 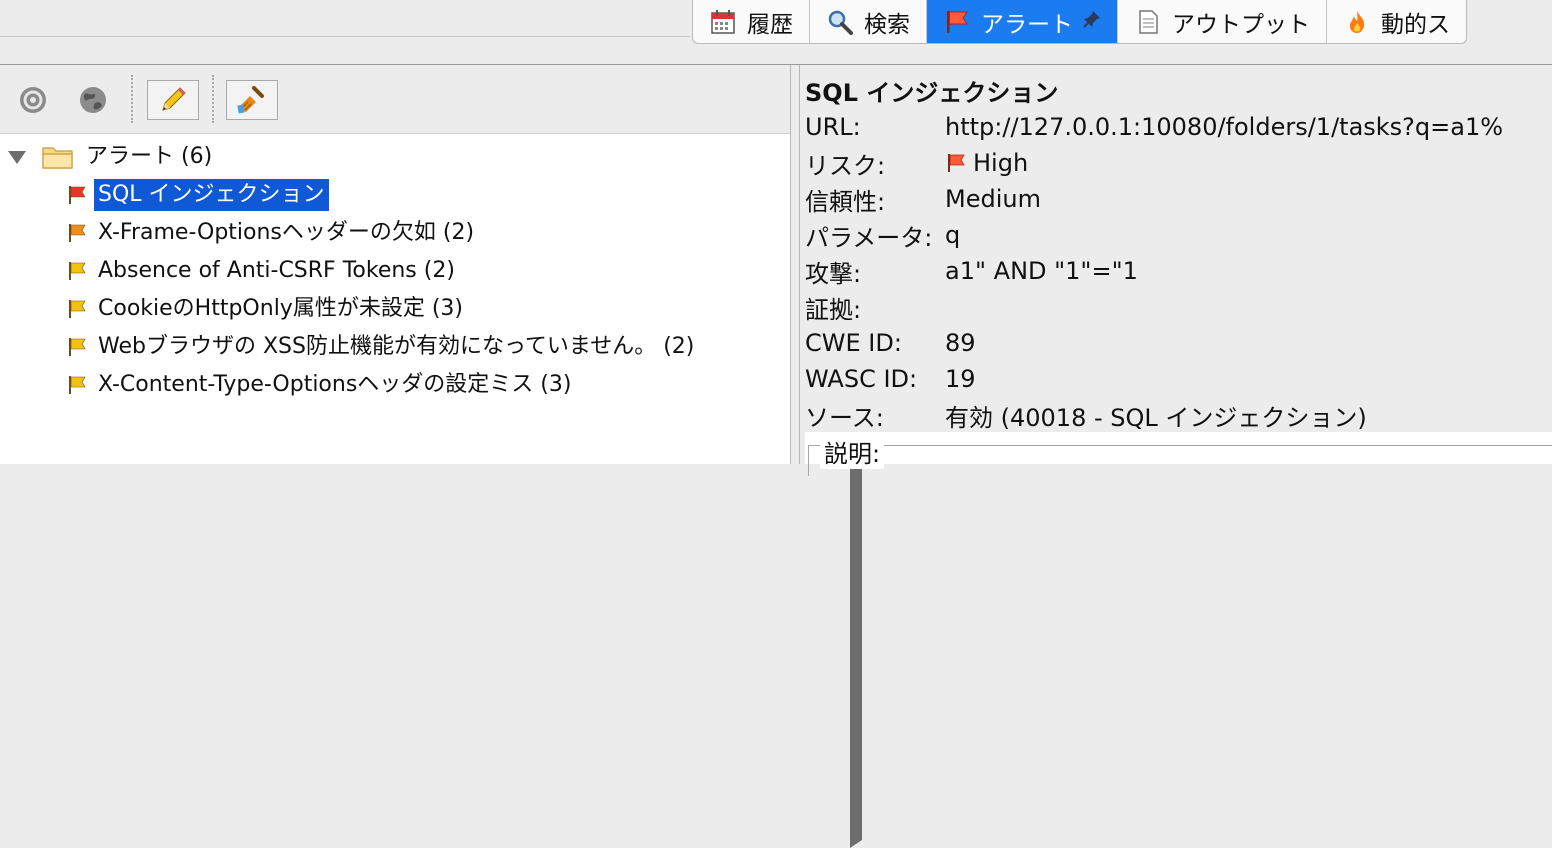 What do you see at coordinates (845, 165) in the screenshot?
I see `detail-key: リスク:` at bounding box center [845, 165].